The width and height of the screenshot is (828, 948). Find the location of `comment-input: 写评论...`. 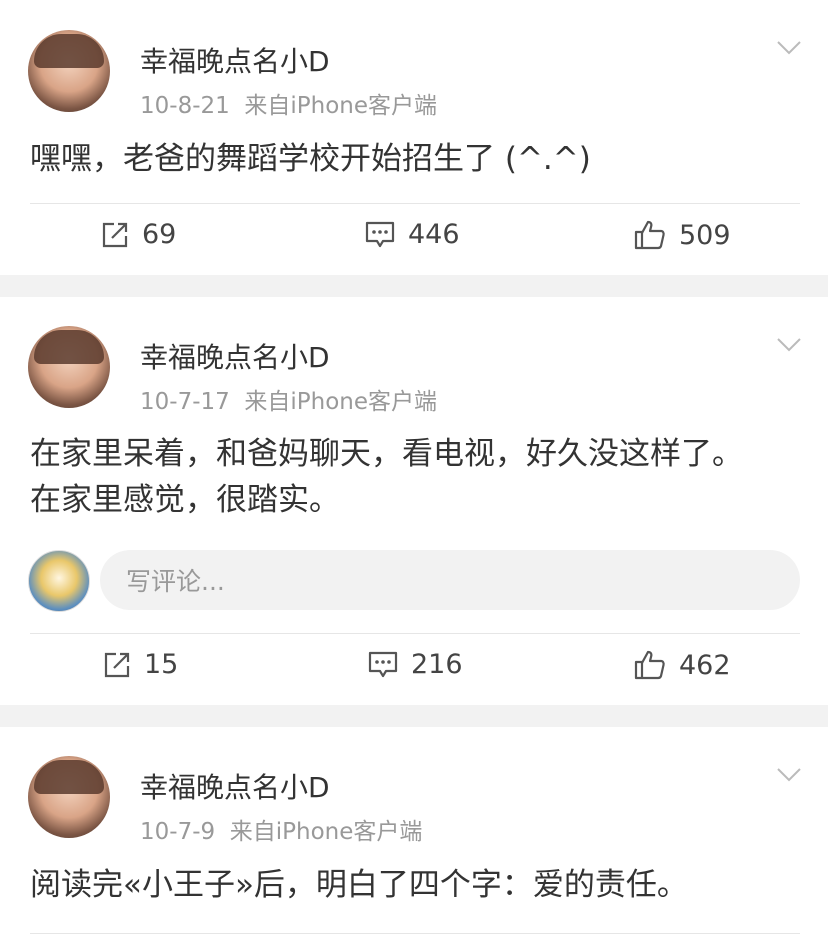

comment-input: 写评论... is located at coordinates (450, 580).